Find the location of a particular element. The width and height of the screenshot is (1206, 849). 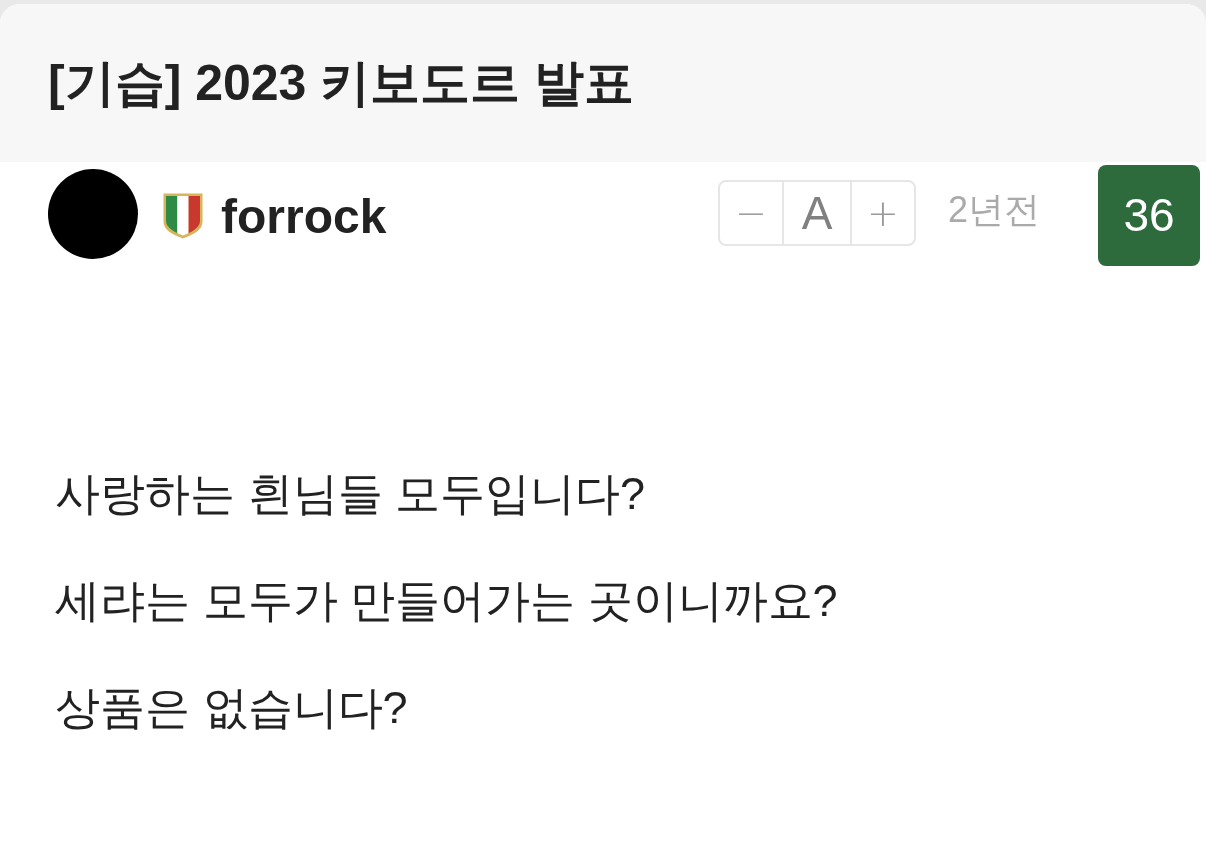

body-paragraph: 세랴는 모두가 만들어가는 곳이니까요? is located at coordinates (447, 601).